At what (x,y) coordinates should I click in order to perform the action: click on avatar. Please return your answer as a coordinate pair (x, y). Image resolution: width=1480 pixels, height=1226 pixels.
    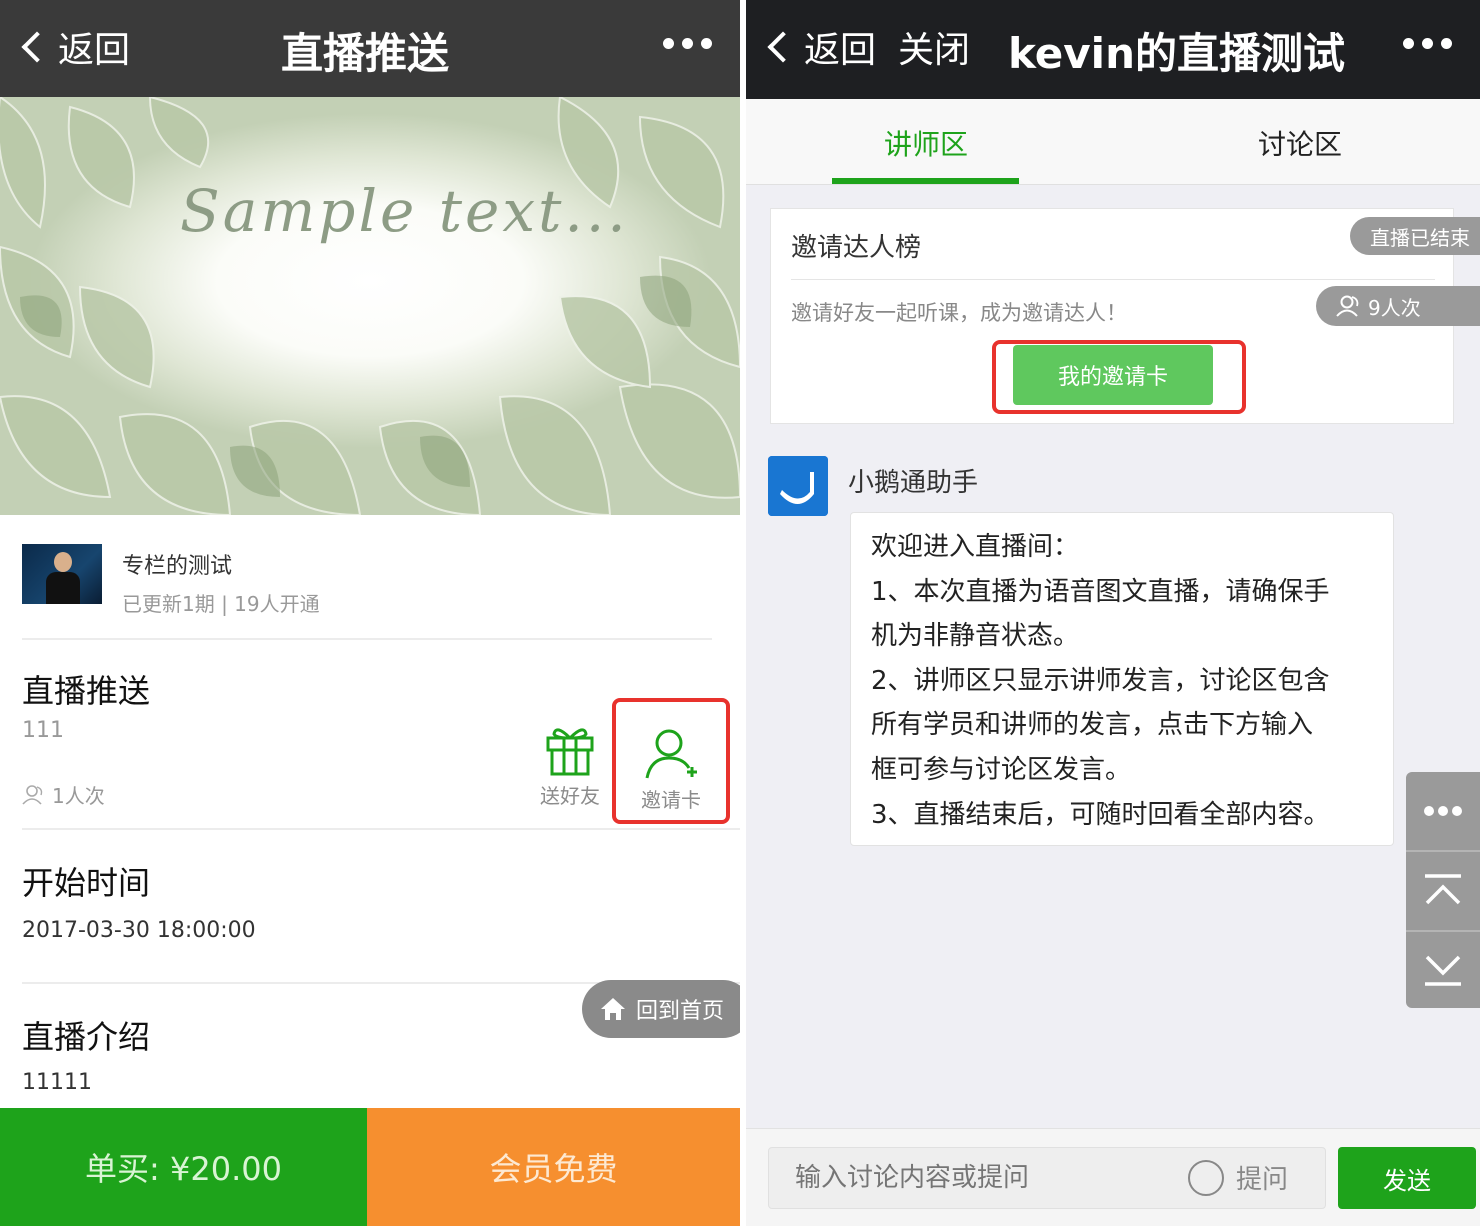
    Looking at the image, I should click on (798, 486).